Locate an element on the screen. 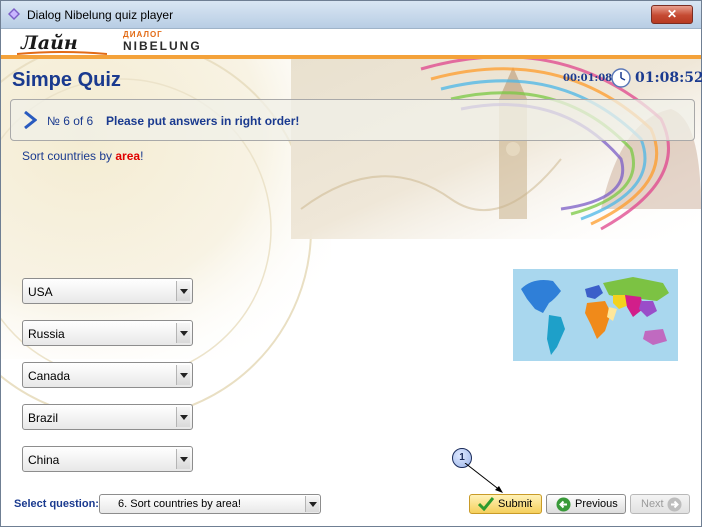  elapsed-timer: 00:01:08 is located at coordinates (588, 78).